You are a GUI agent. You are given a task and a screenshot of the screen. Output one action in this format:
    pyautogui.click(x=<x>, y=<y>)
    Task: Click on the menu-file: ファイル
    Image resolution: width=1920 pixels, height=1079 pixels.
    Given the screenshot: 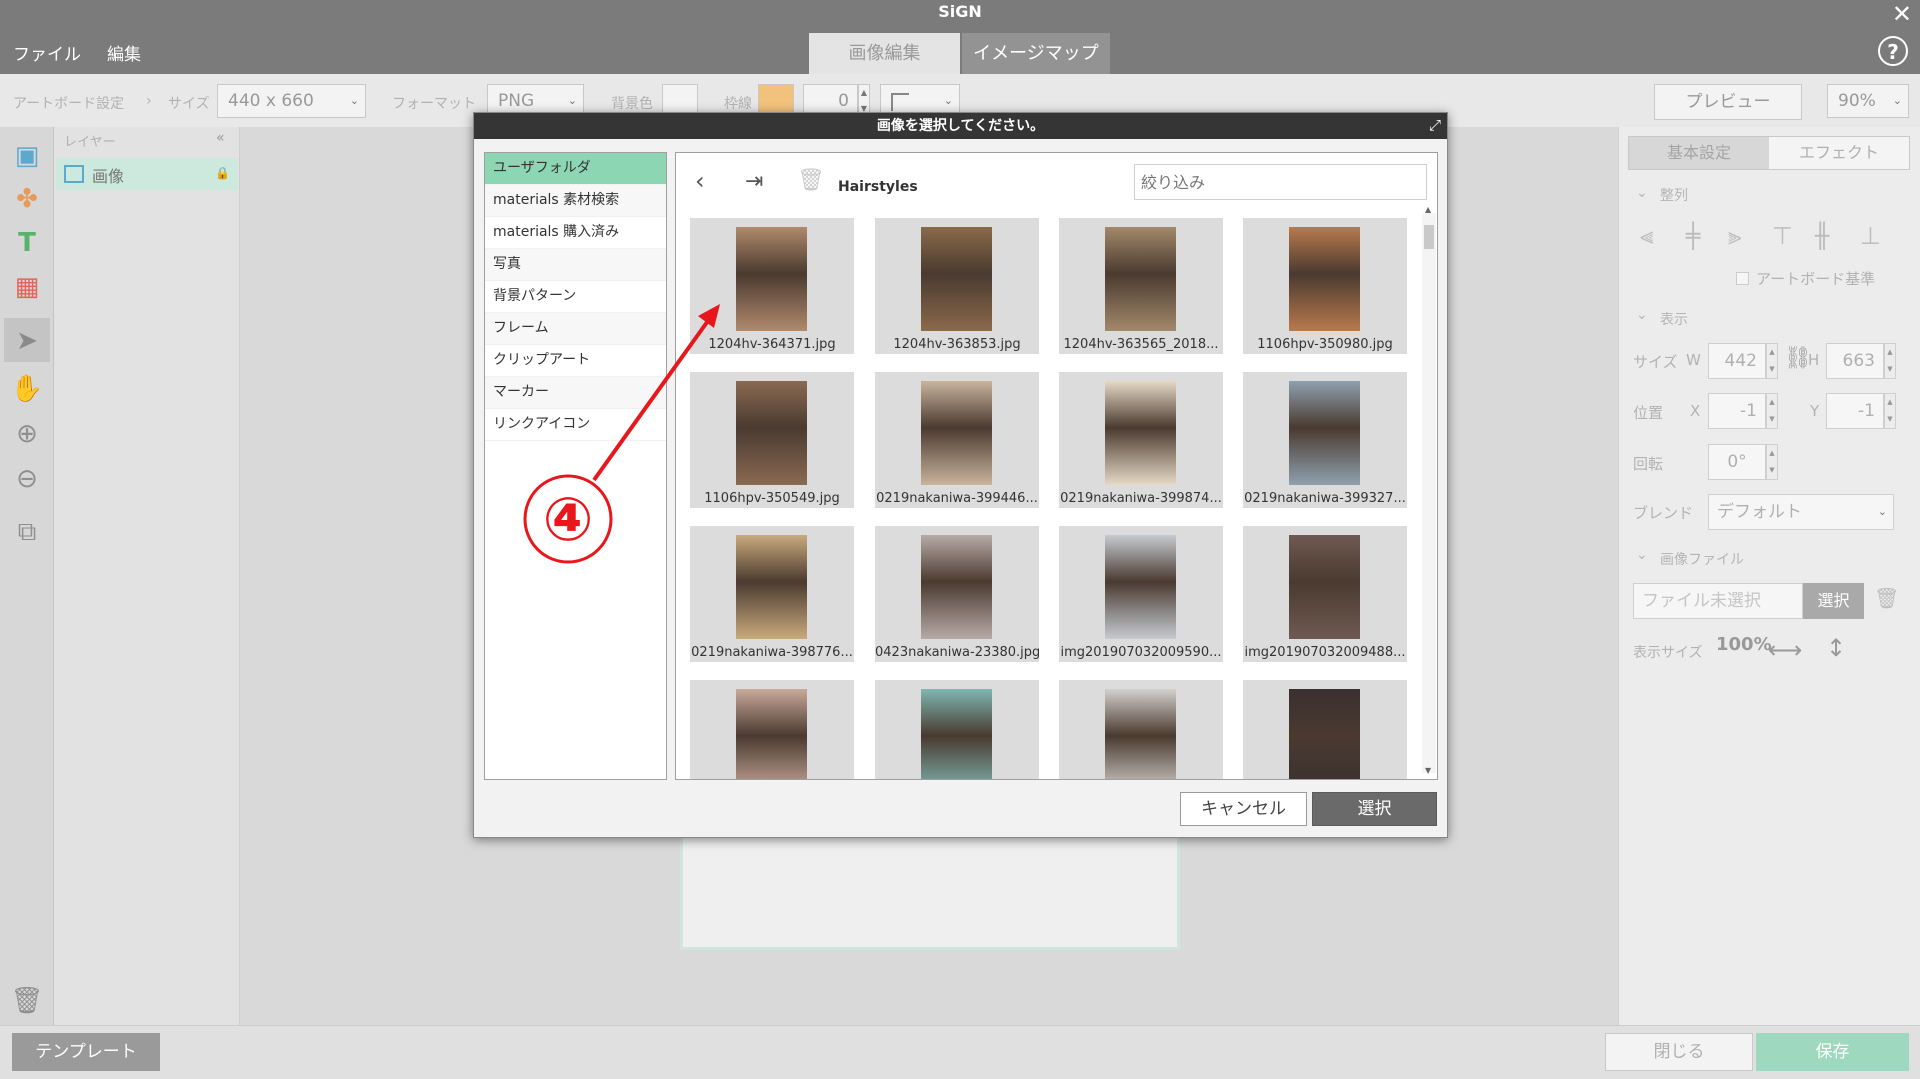 What is the action you would take?
    pyautogui.click(x=47, y=52)
    